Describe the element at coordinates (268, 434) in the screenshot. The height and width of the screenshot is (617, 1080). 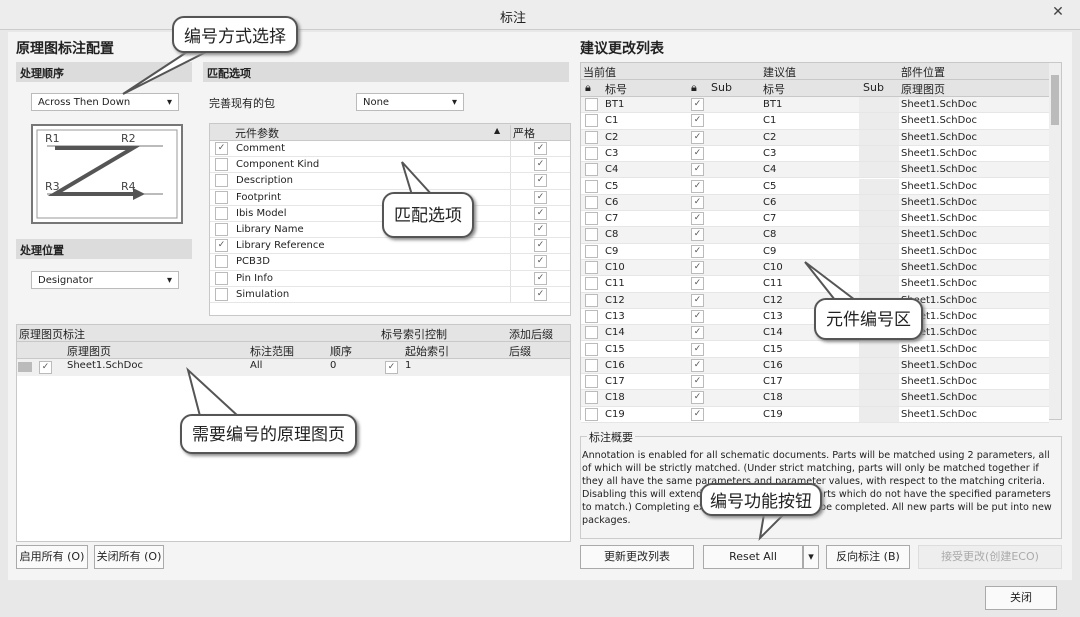
I see `callout-sheets: 需要编号的原理图页` at that location.